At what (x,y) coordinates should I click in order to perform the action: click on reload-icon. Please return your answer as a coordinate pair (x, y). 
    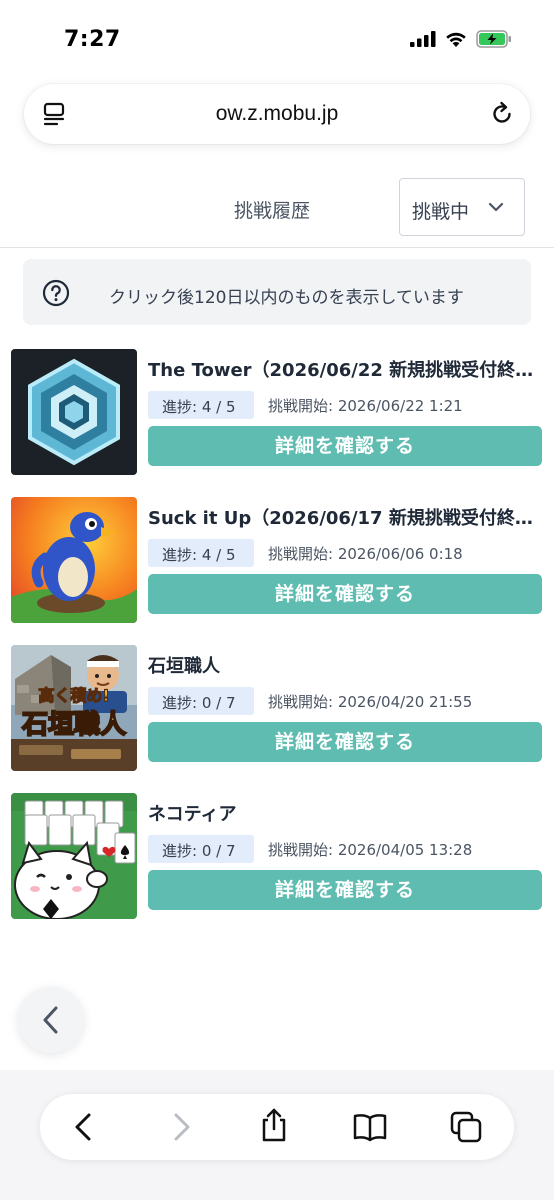
    Looking at the image, I should click on (502, 114).